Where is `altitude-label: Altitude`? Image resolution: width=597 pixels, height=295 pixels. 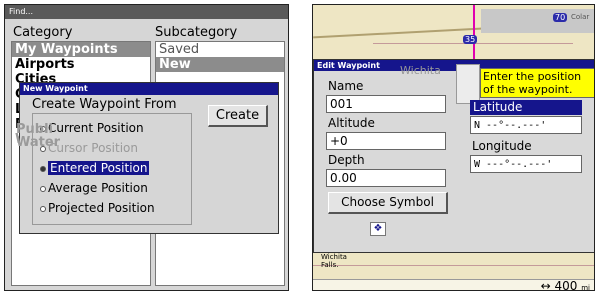
altitude-label: Altitude is located at coordinates (351, 123).